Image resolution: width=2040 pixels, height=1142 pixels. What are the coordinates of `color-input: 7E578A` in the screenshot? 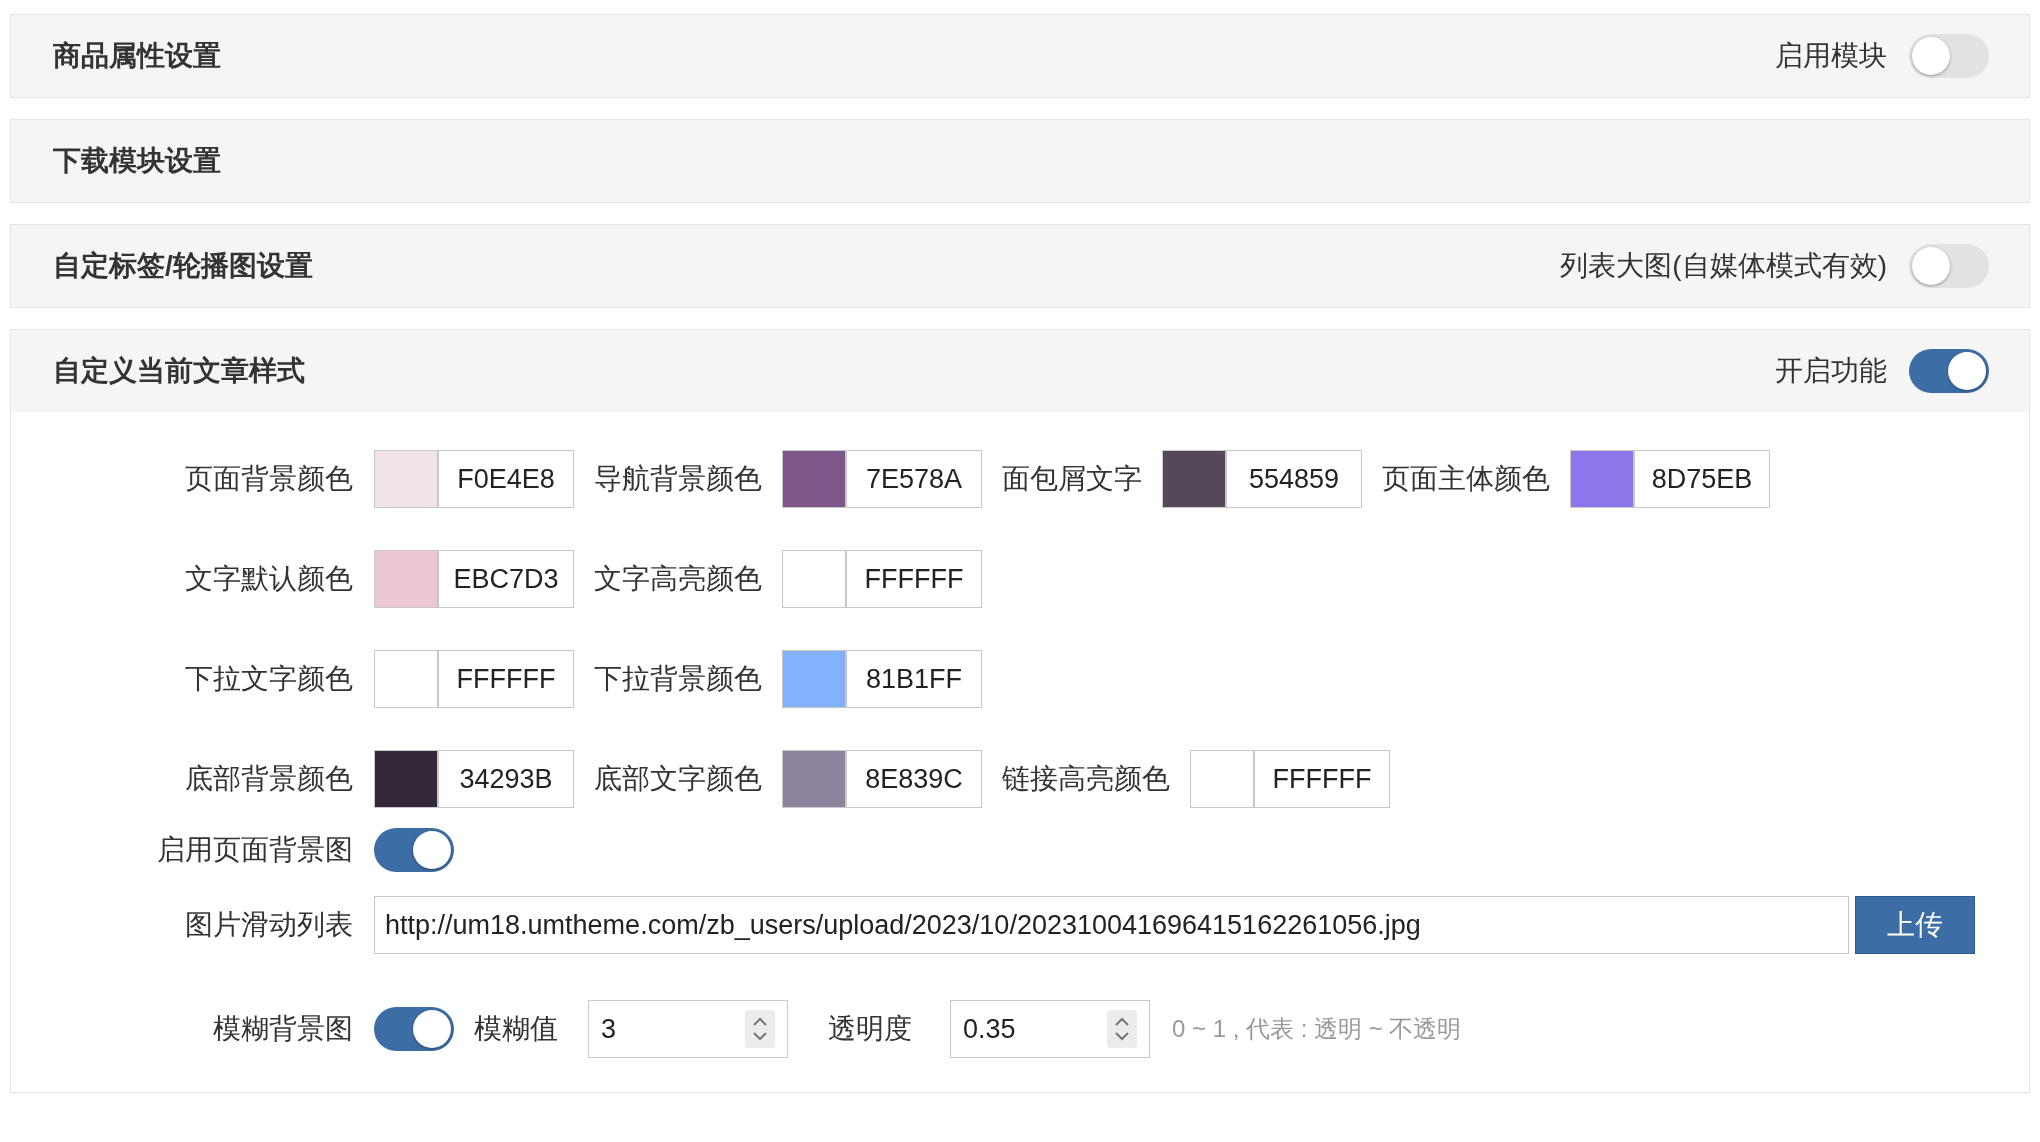 It's located at (882, 479).